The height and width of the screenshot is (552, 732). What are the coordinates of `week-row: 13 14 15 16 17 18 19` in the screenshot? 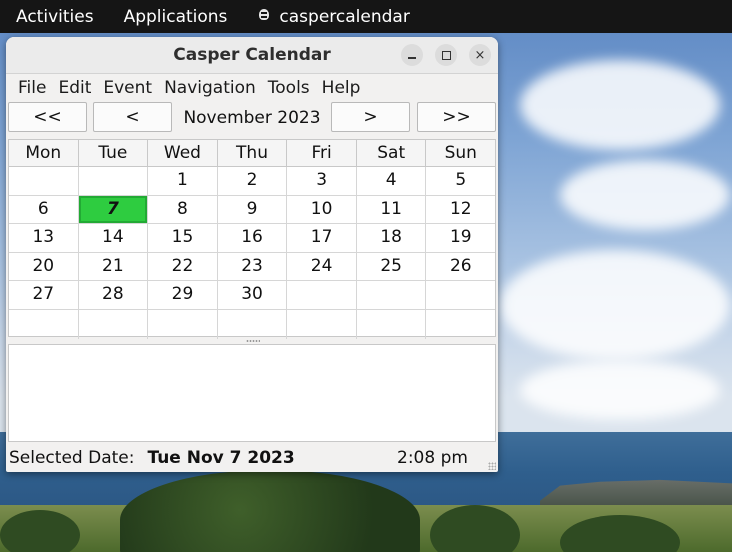 It's located at (252, 238).